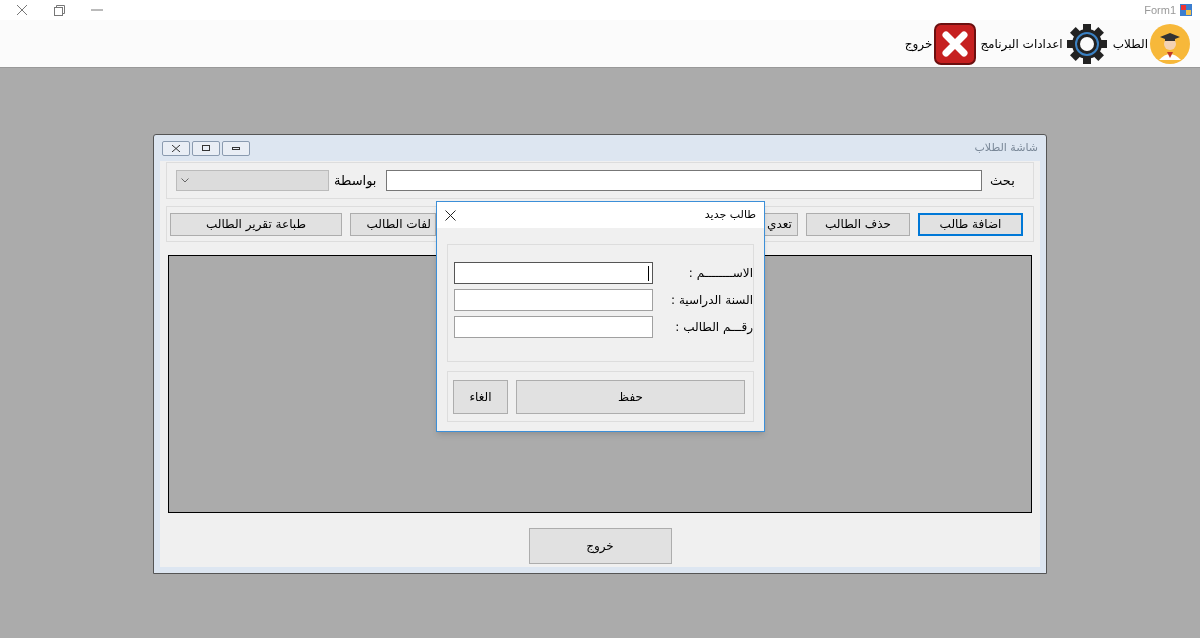 The image size is (1200, 641). What do you see at coordinates (970, 224) in the screenshot?
I see `toolbar-button: اضافة طالب` at bounding box center [970, 224].